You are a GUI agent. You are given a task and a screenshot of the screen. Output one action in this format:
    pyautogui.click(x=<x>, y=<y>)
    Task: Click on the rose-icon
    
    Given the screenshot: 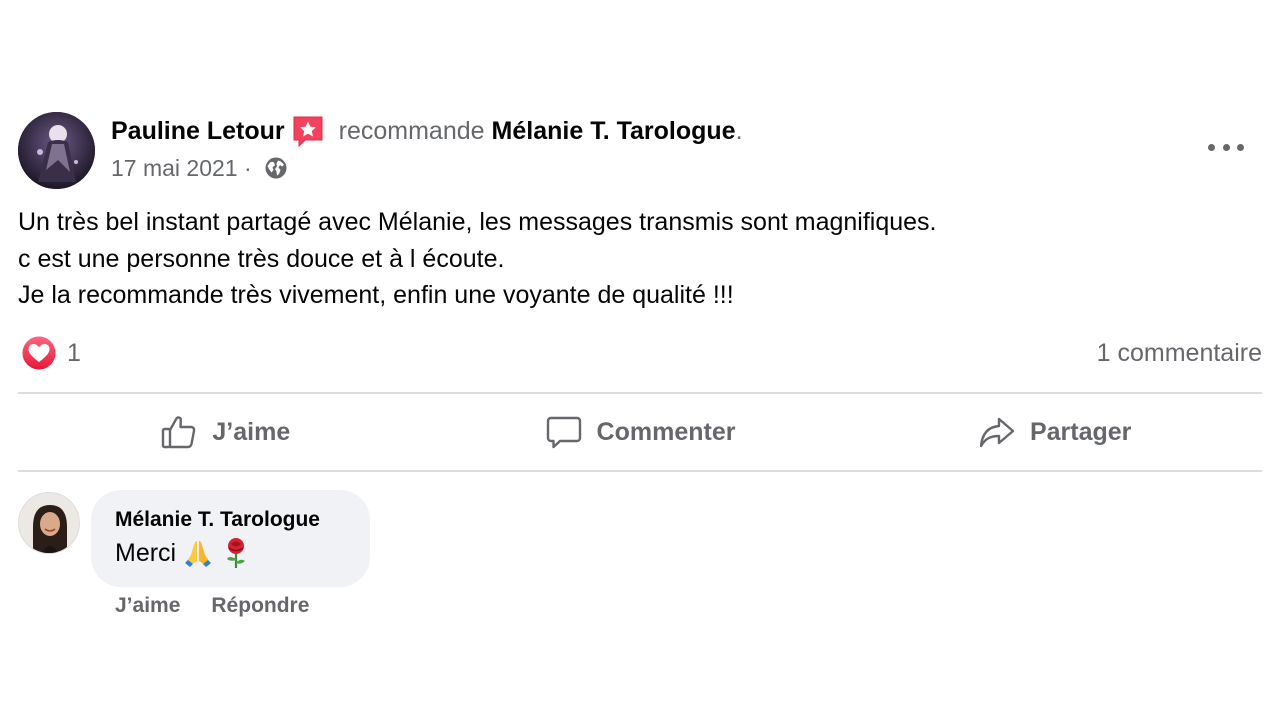 What is the action you would take?
    pyautogui.click(x=236, y=553)
    